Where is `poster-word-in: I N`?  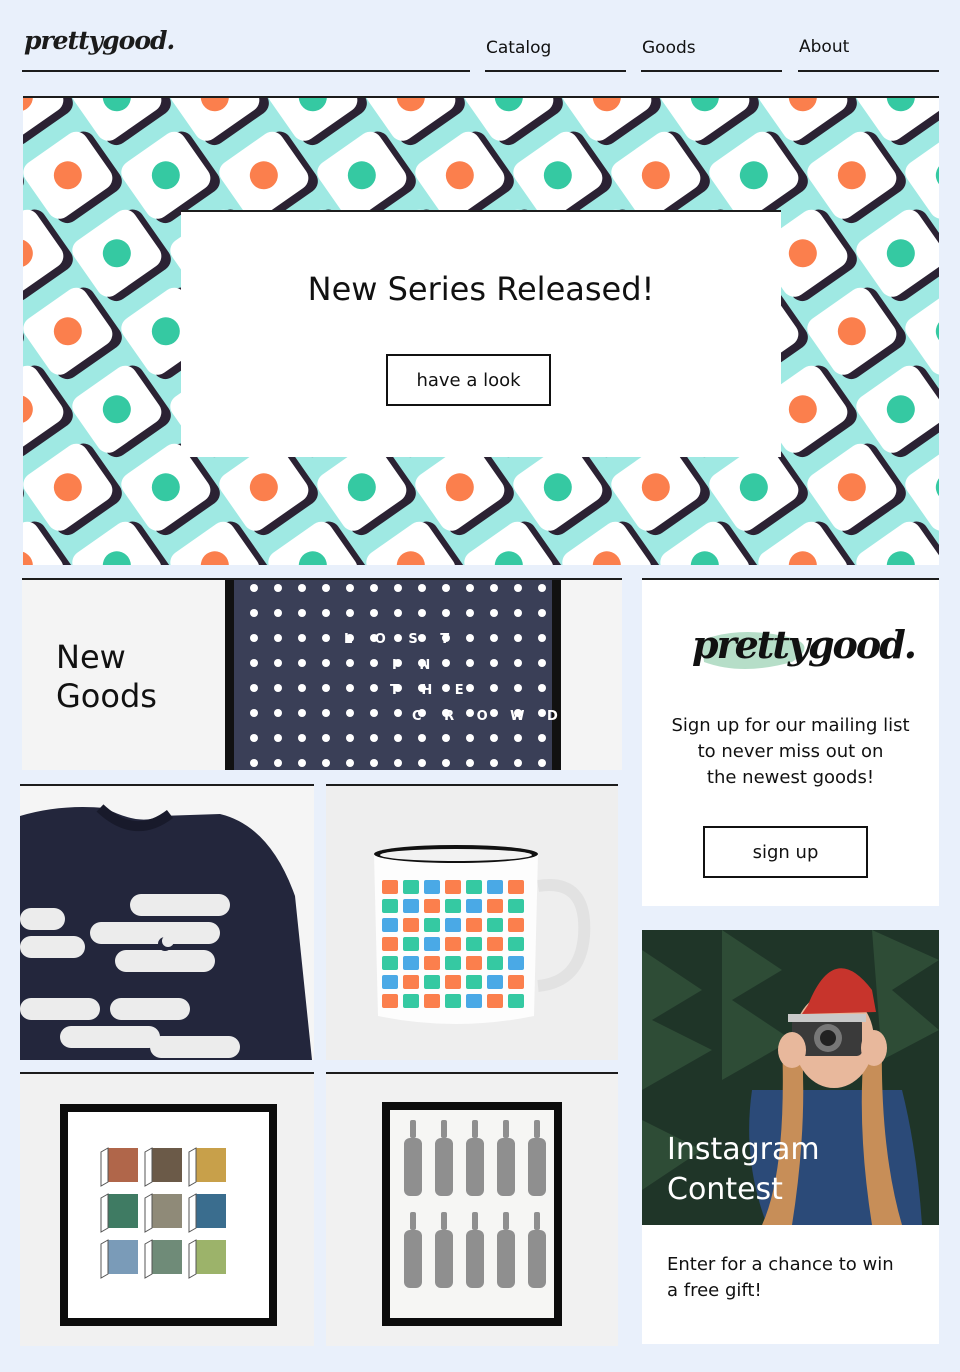
poster-word-in: I N is located at coordinates (416, 665).